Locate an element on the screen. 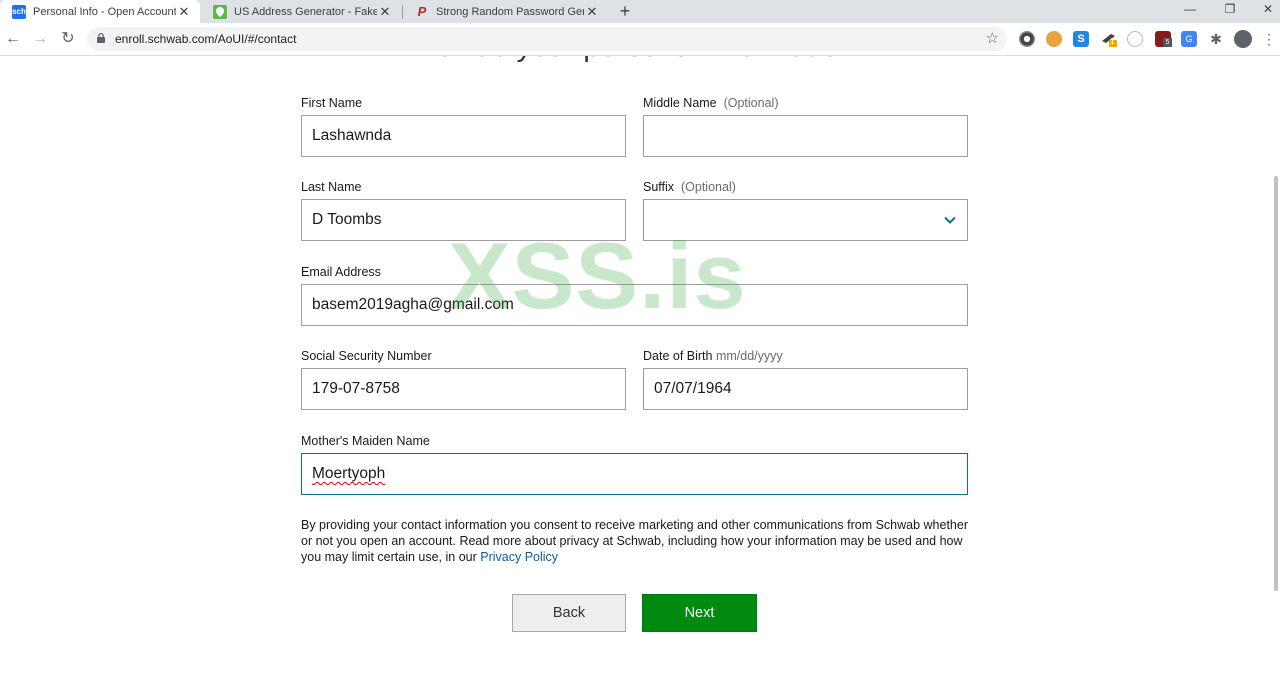 The width and height of the screenshot is (1280, 684). tab-title: Strong Random Password Gener is located at coordinates (510, 11).